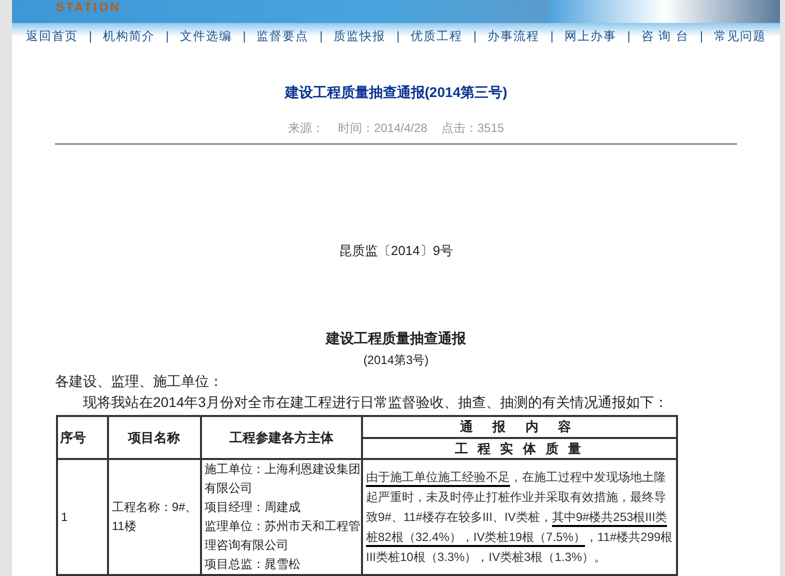  I want to click on column-header: 工程参建各方主体, so click(281, 437).